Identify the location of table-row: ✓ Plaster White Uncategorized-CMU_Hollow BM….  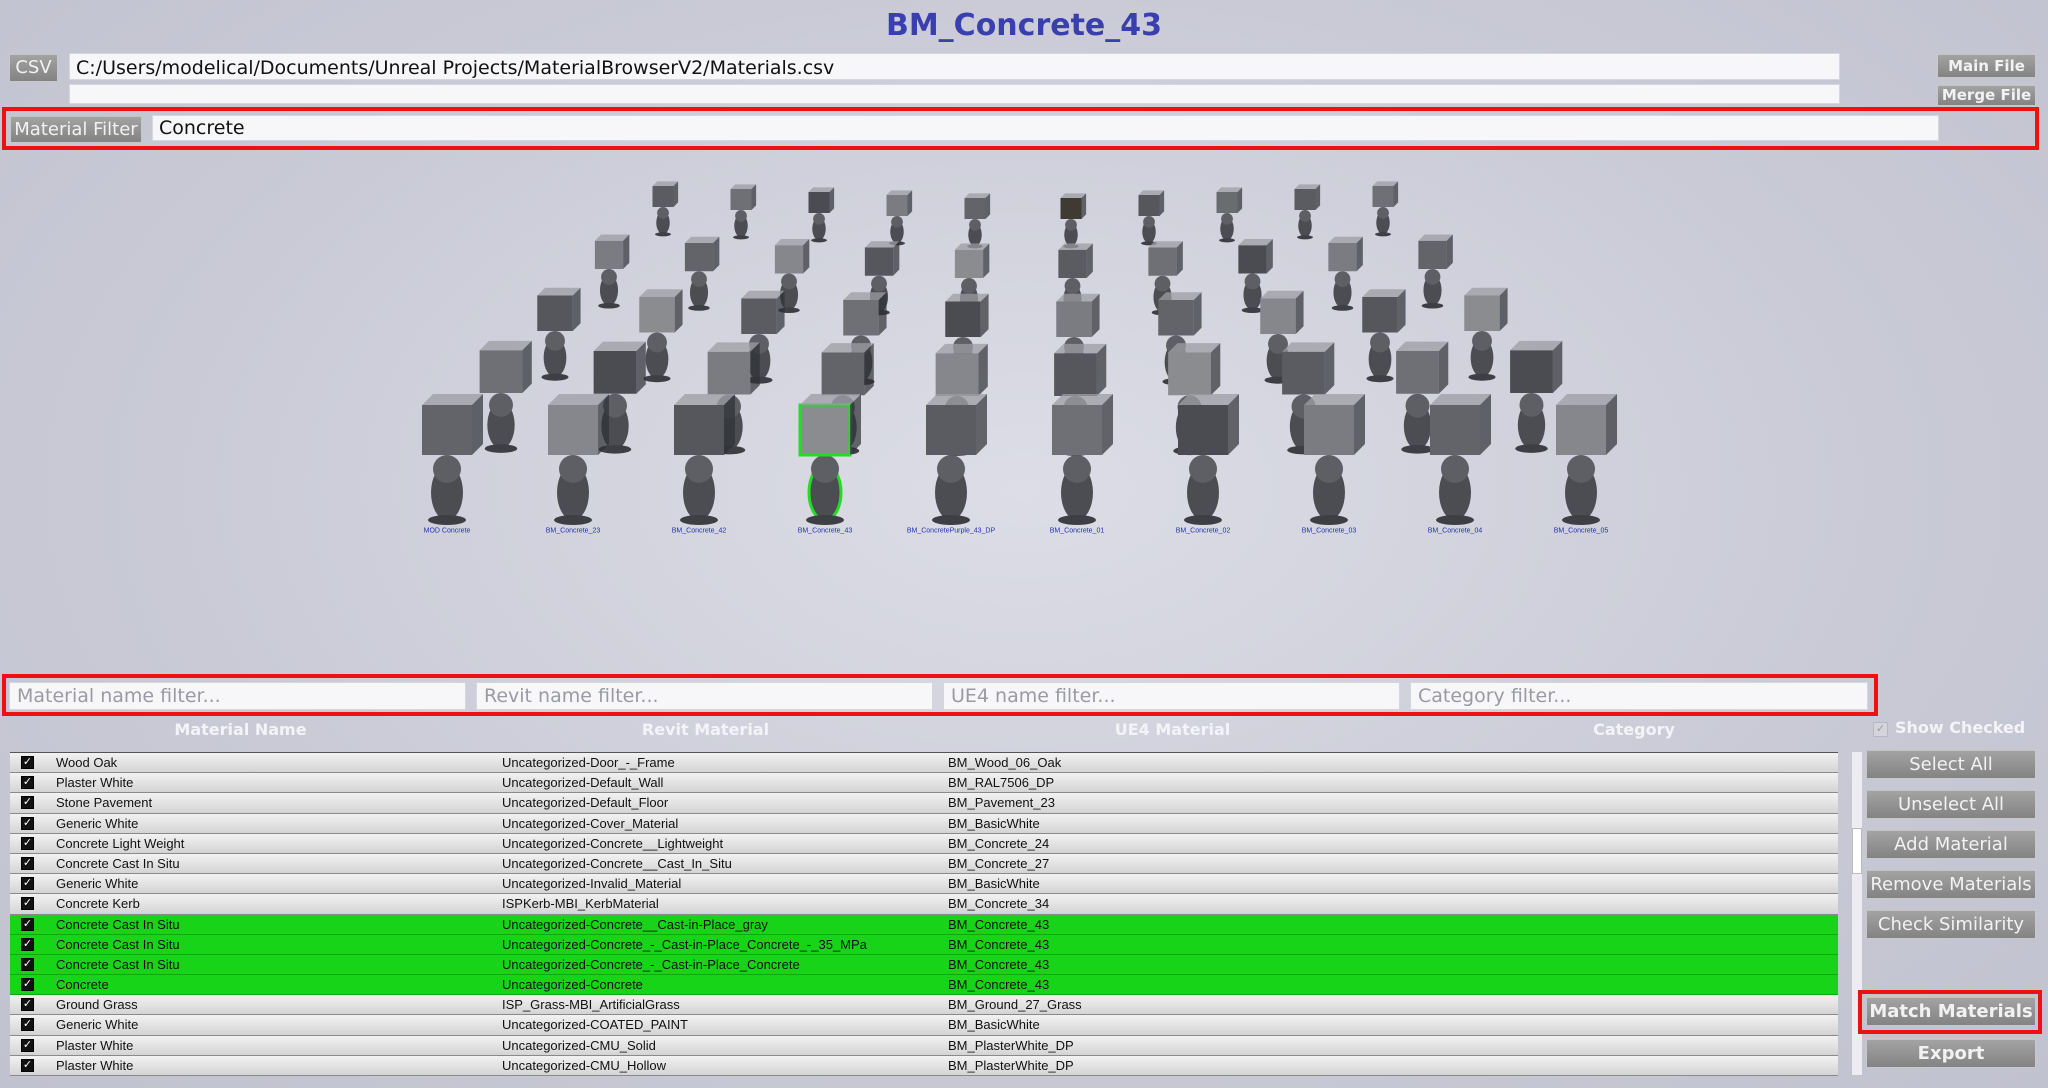
(924, 1065).